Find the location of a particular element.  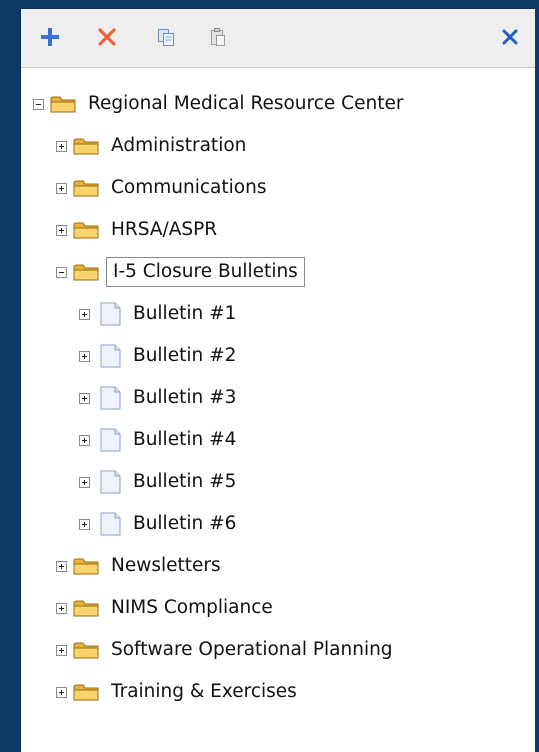

document-node-bulletin-1: Bulletin #1 is located at coordinates (159, 314).